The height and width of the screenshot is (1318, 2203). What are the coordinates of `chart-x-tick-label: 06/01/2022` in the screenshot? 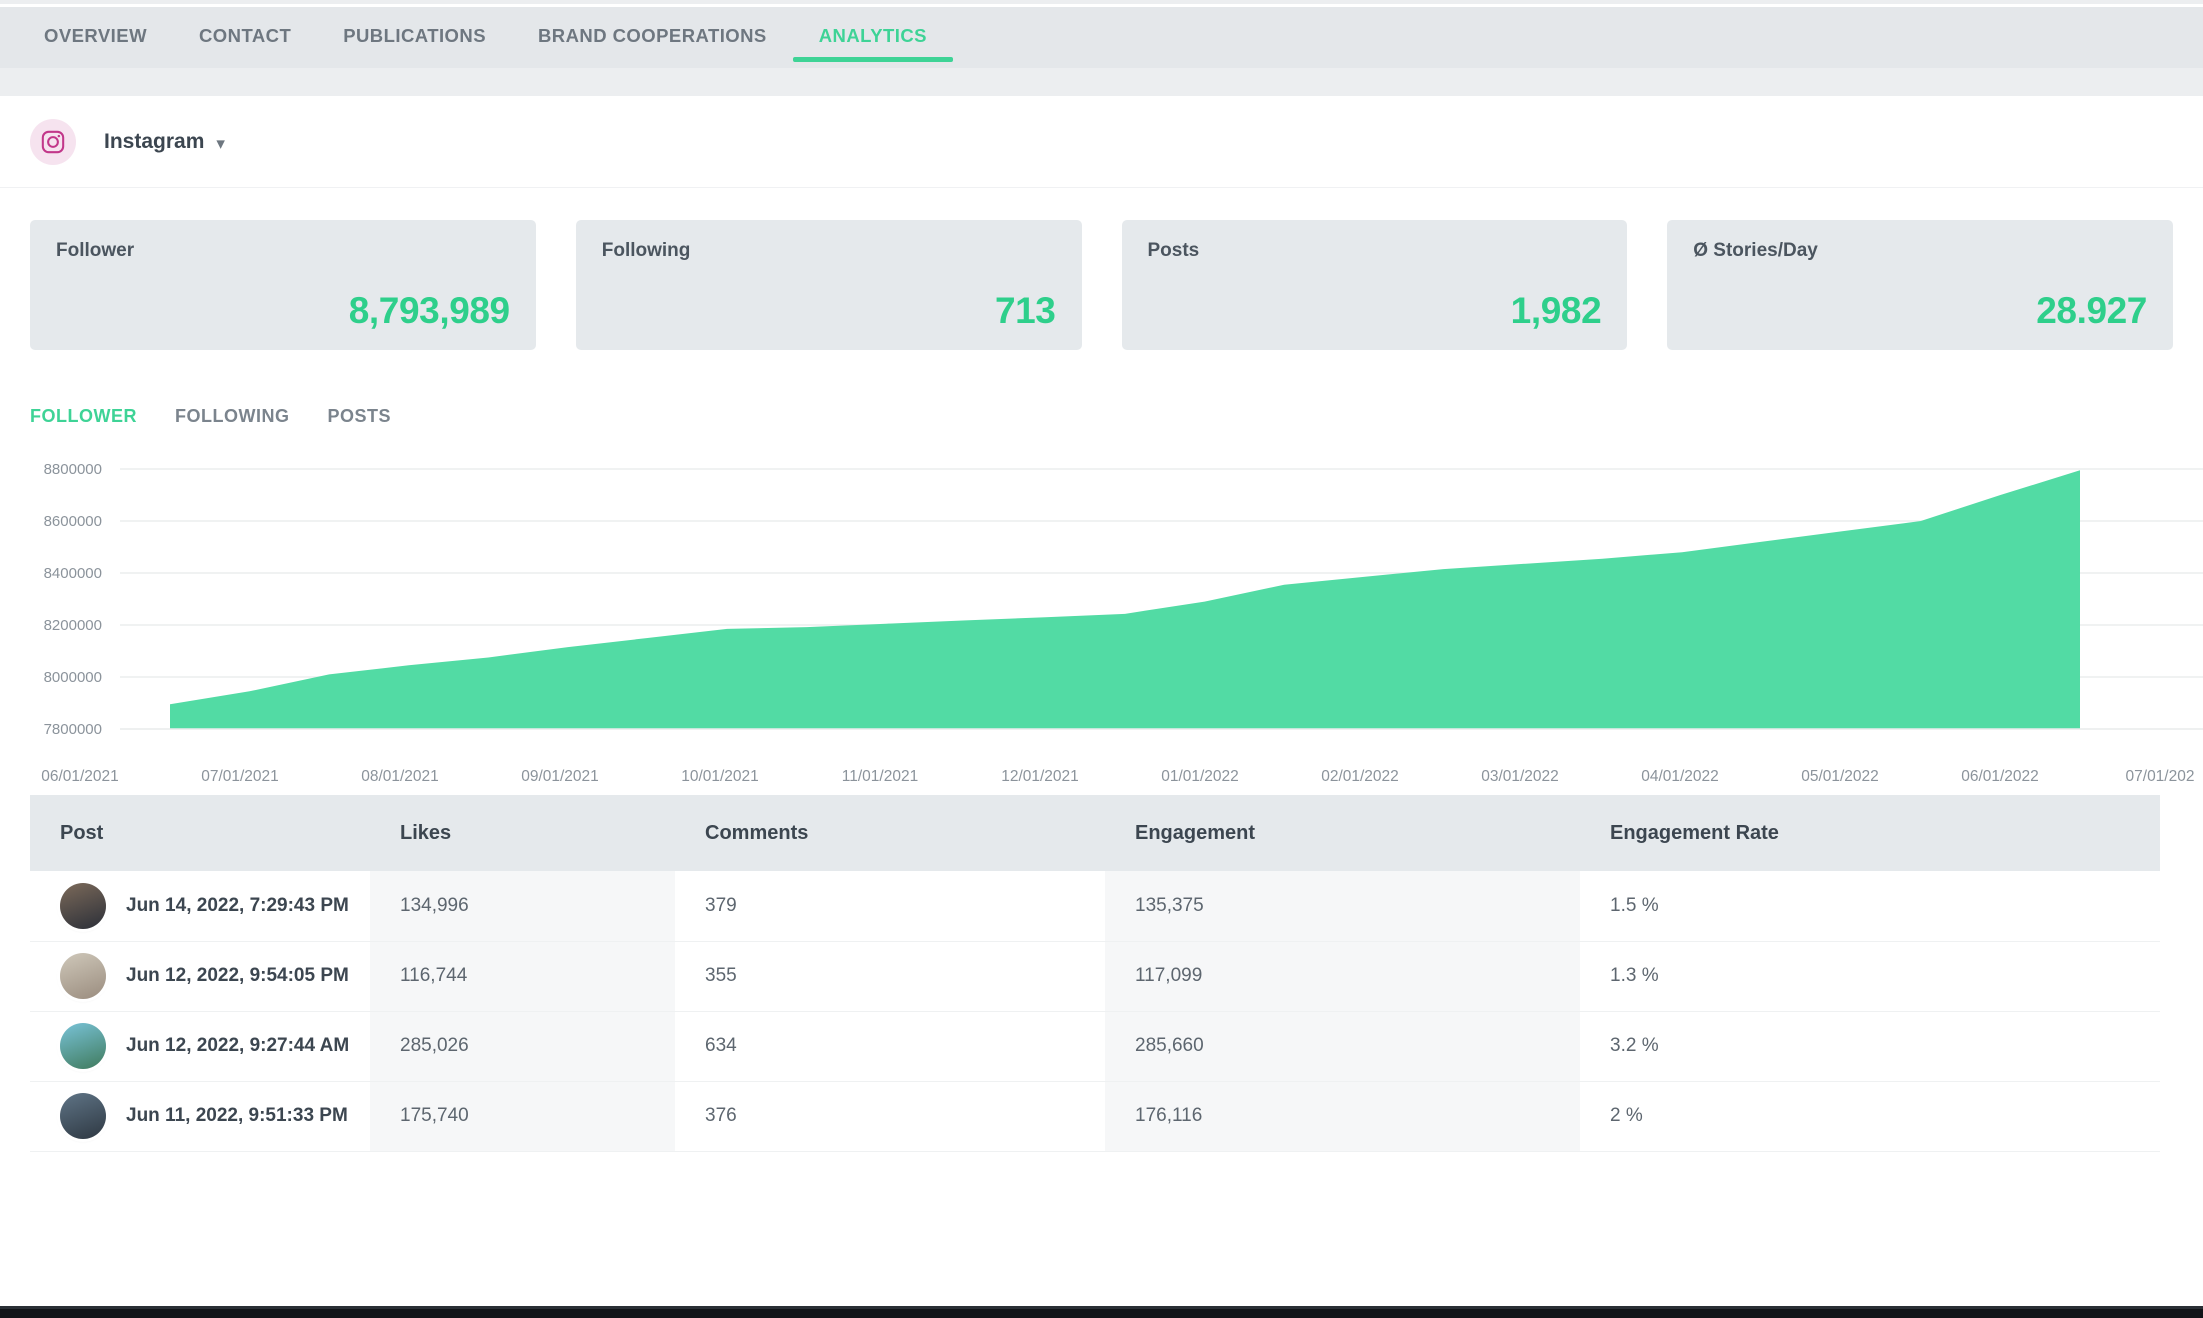 It's located at (2000, 776).